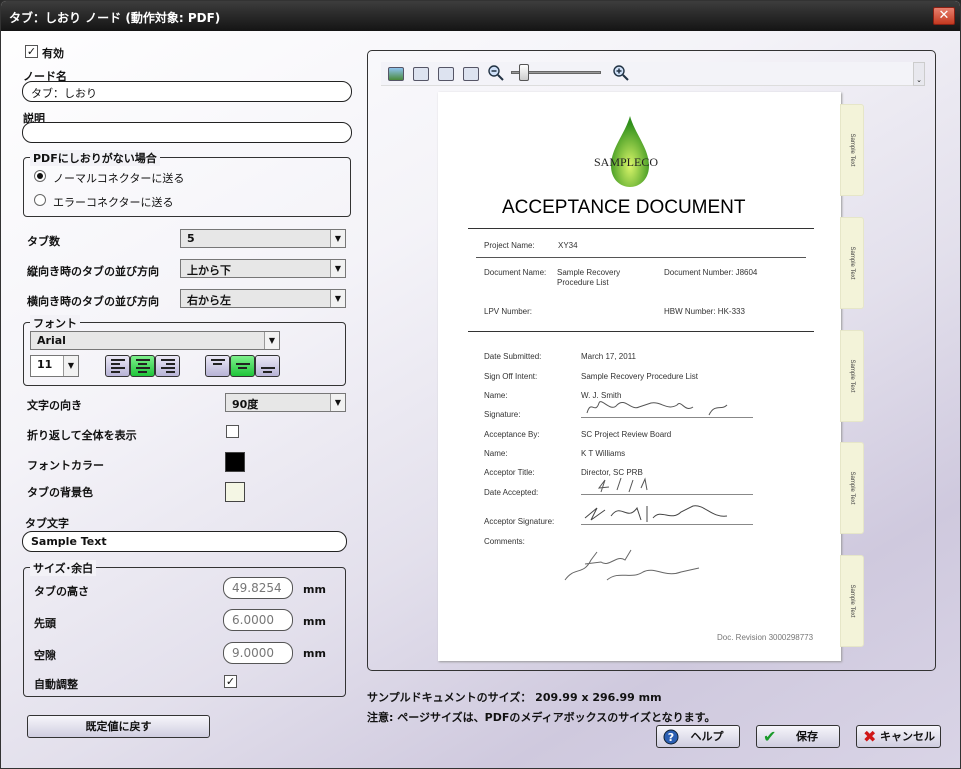 The image size is (961, 769). Describe the element at coordinates (502, 414) in the screenshot. I see `preview-signature-label: Signature:` at that location.